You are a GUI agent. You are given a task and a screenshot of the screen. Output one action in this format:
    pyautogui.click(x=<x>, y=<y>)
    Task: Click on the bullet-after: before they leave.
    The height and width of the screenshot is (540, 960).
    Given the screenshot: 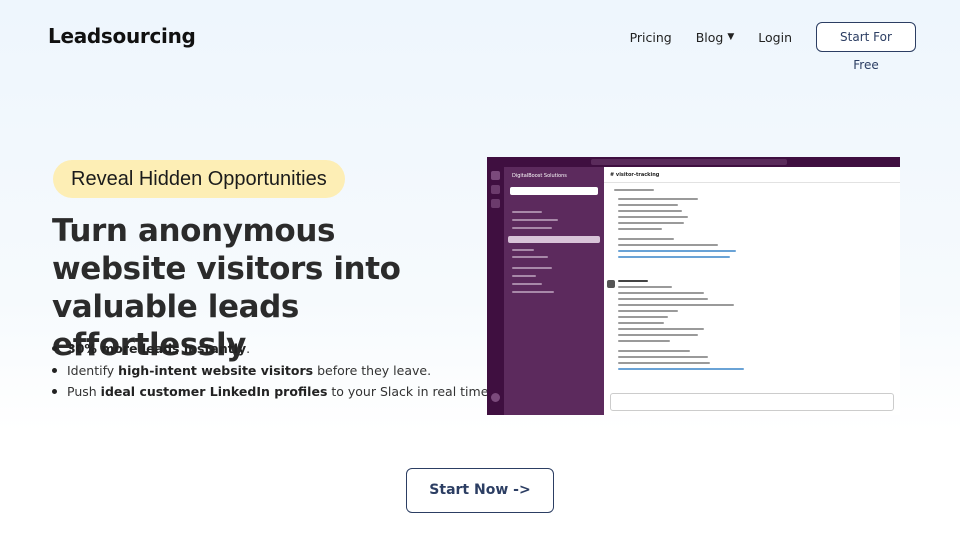 What is the action you would take?
    pyautogui.click(x=372, y=370)
    